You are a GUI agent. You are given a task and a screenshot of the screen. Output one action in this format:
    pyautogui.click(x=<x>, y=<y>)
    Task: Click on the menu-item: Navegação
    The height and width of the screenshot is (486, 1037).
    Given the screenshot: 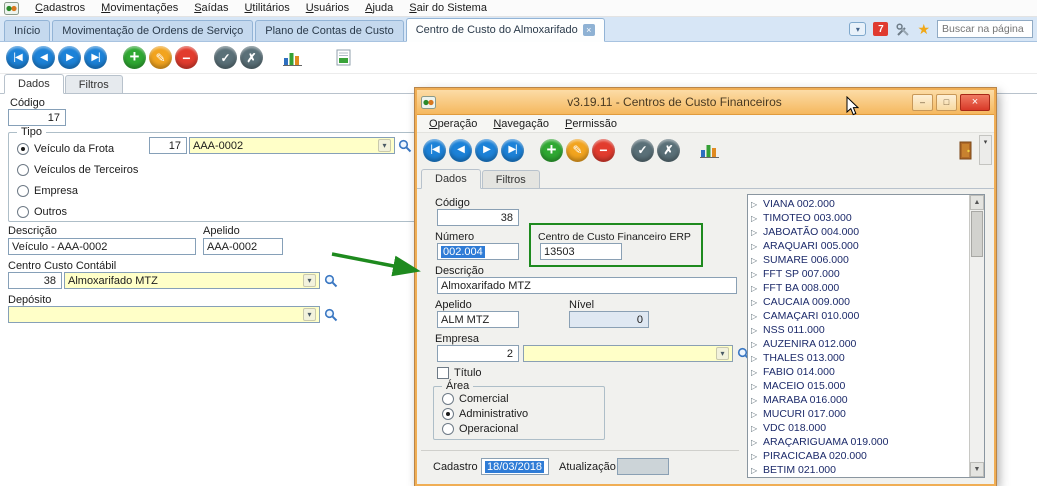 What is the action you would take?
    pyautogui.click(x=521, y=124)
    